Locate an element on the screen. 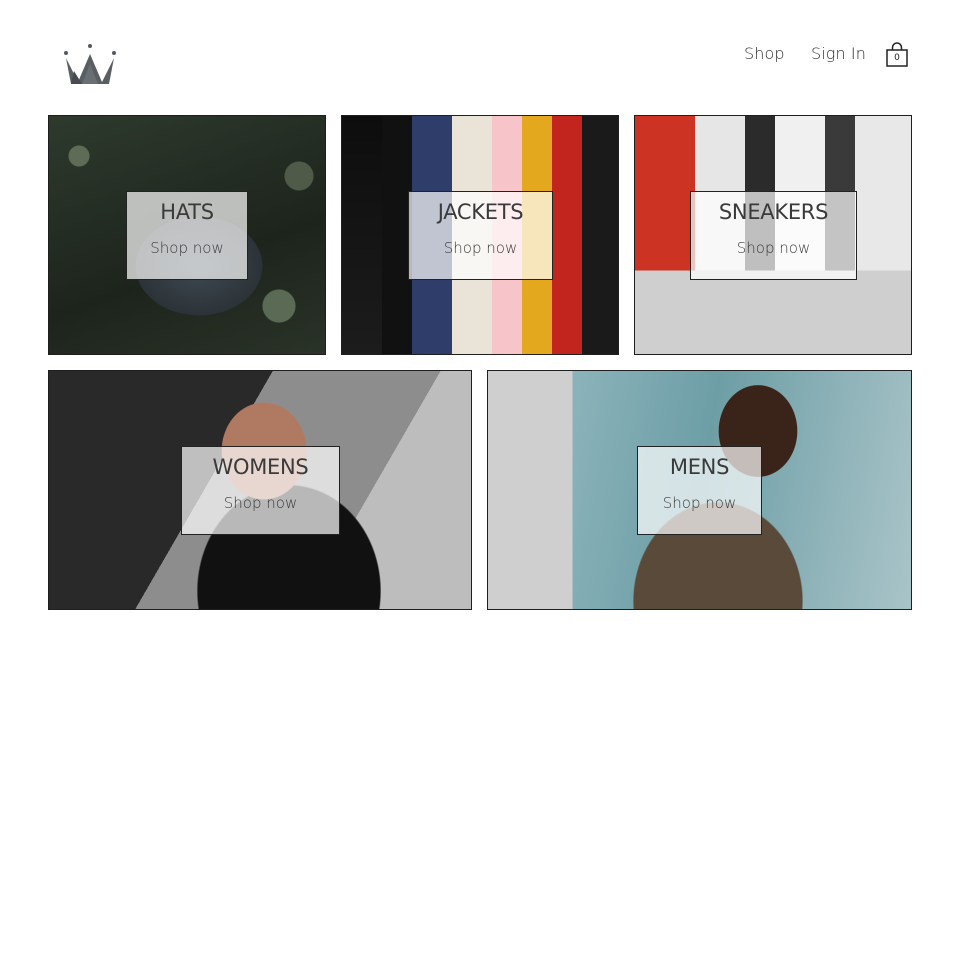 The image size is (957, 974). category-label-mens: MENS Shop now is located at coordinates (699, 490).